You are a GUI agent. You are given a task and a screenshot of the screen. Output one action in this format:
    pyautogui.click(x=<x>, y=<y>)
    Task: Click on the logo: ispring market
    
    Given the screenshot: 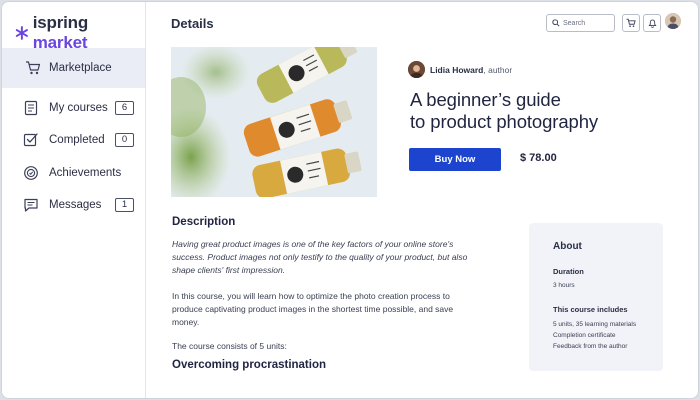 What is the action you would take?
    pyautogui.click(x=80, y=33)
    